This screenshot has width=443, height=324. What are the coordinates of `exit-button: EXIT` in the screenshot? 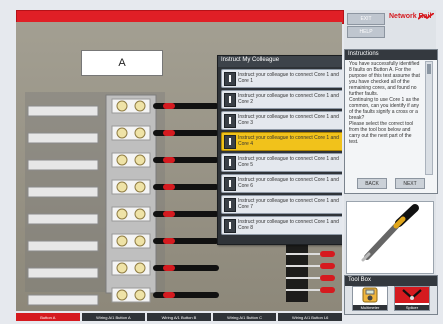 It's located at (366, 19).